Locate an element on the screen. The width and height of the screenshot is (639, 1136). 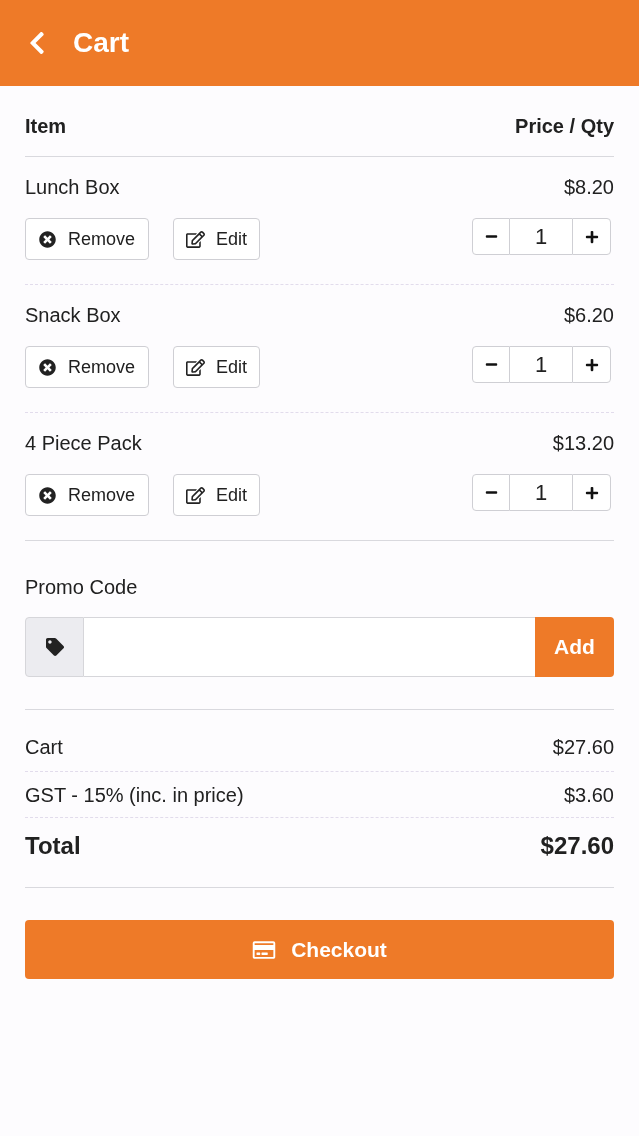
price-qty-column-header: Price / Qty is located at coordinates (564, 126).